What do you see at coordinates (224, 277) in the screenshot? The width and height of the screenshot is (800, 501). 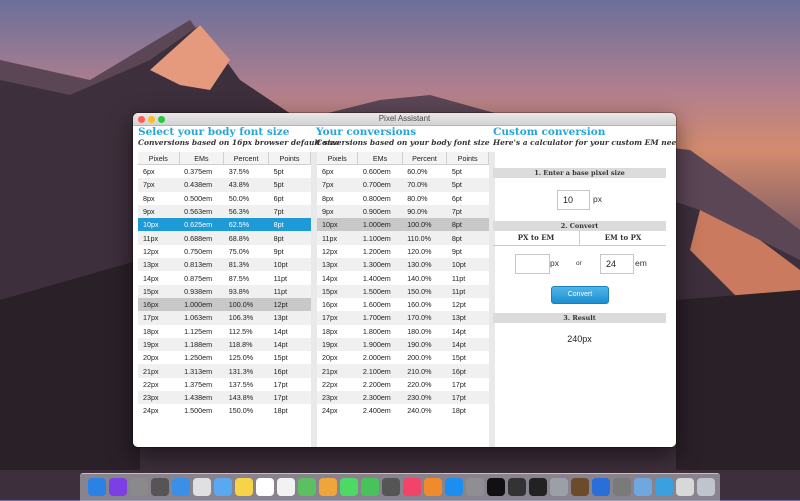 I see `table-row: 14px 0.875em 87.5% 11pt` at bounding box center [224, 277].